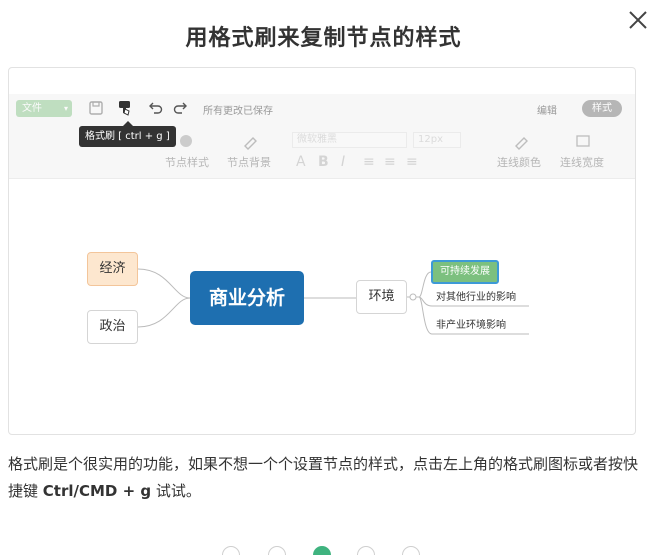  Describe the element at coordinates (333, 301) in the screenshot. I see `mindmap-connectors` at that location.